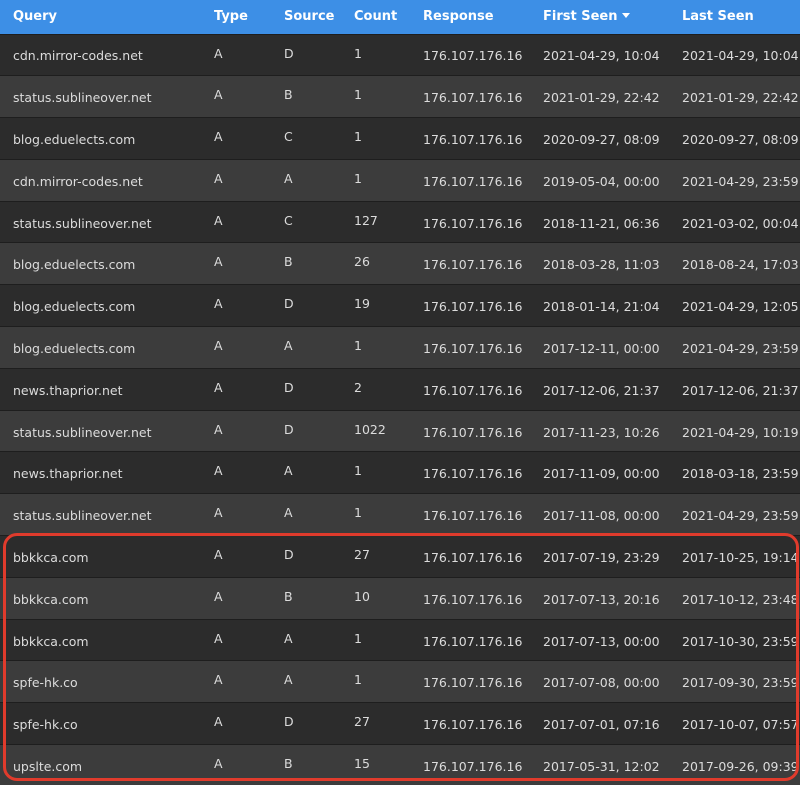 This screenshot has height=785, width=800. What do you see at coordinates (740, 557) in the screenshot?
I see `cell-last-seen: 2017-10-25, 19:14` at bounding box center [740, 557].